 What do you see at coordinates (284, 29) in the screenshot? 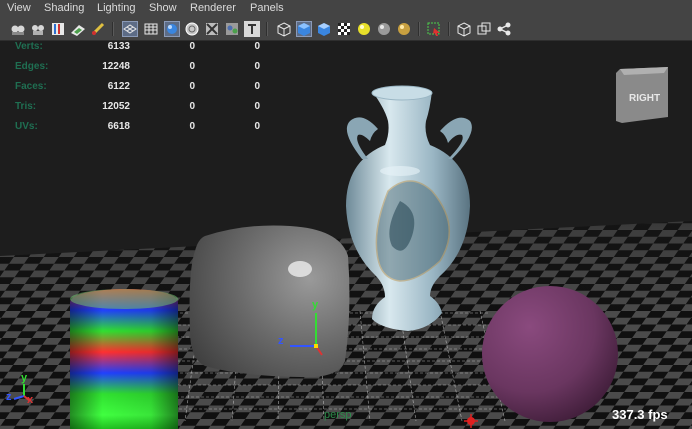
I see `use-lights-icon` at bounding box center [284, 29].